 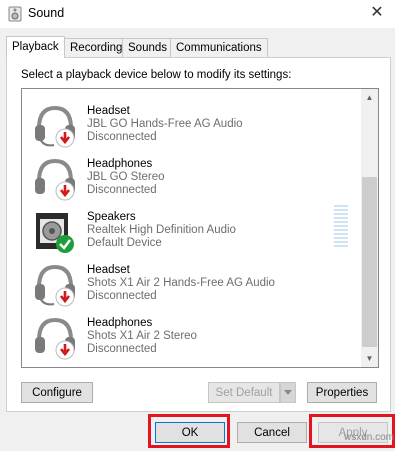 What do you see at coordinates (197, 14) in the screenshot?
I see `title-bar: Sound ✕` at bounding box center [197, 14].